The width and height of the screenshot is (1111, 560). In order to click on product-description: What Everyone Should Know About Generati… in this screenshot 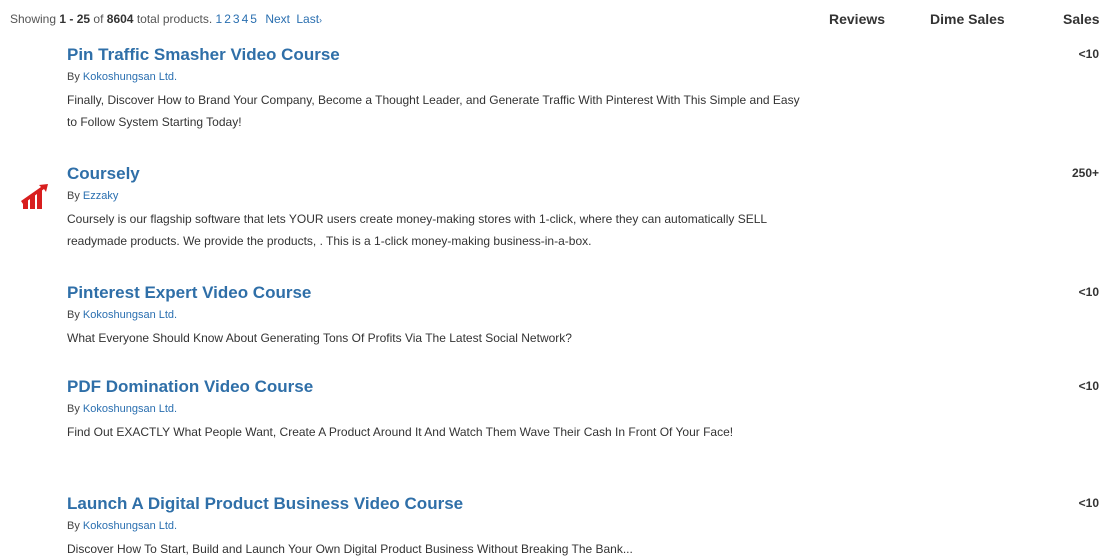, I will do `click(319, 338)`.